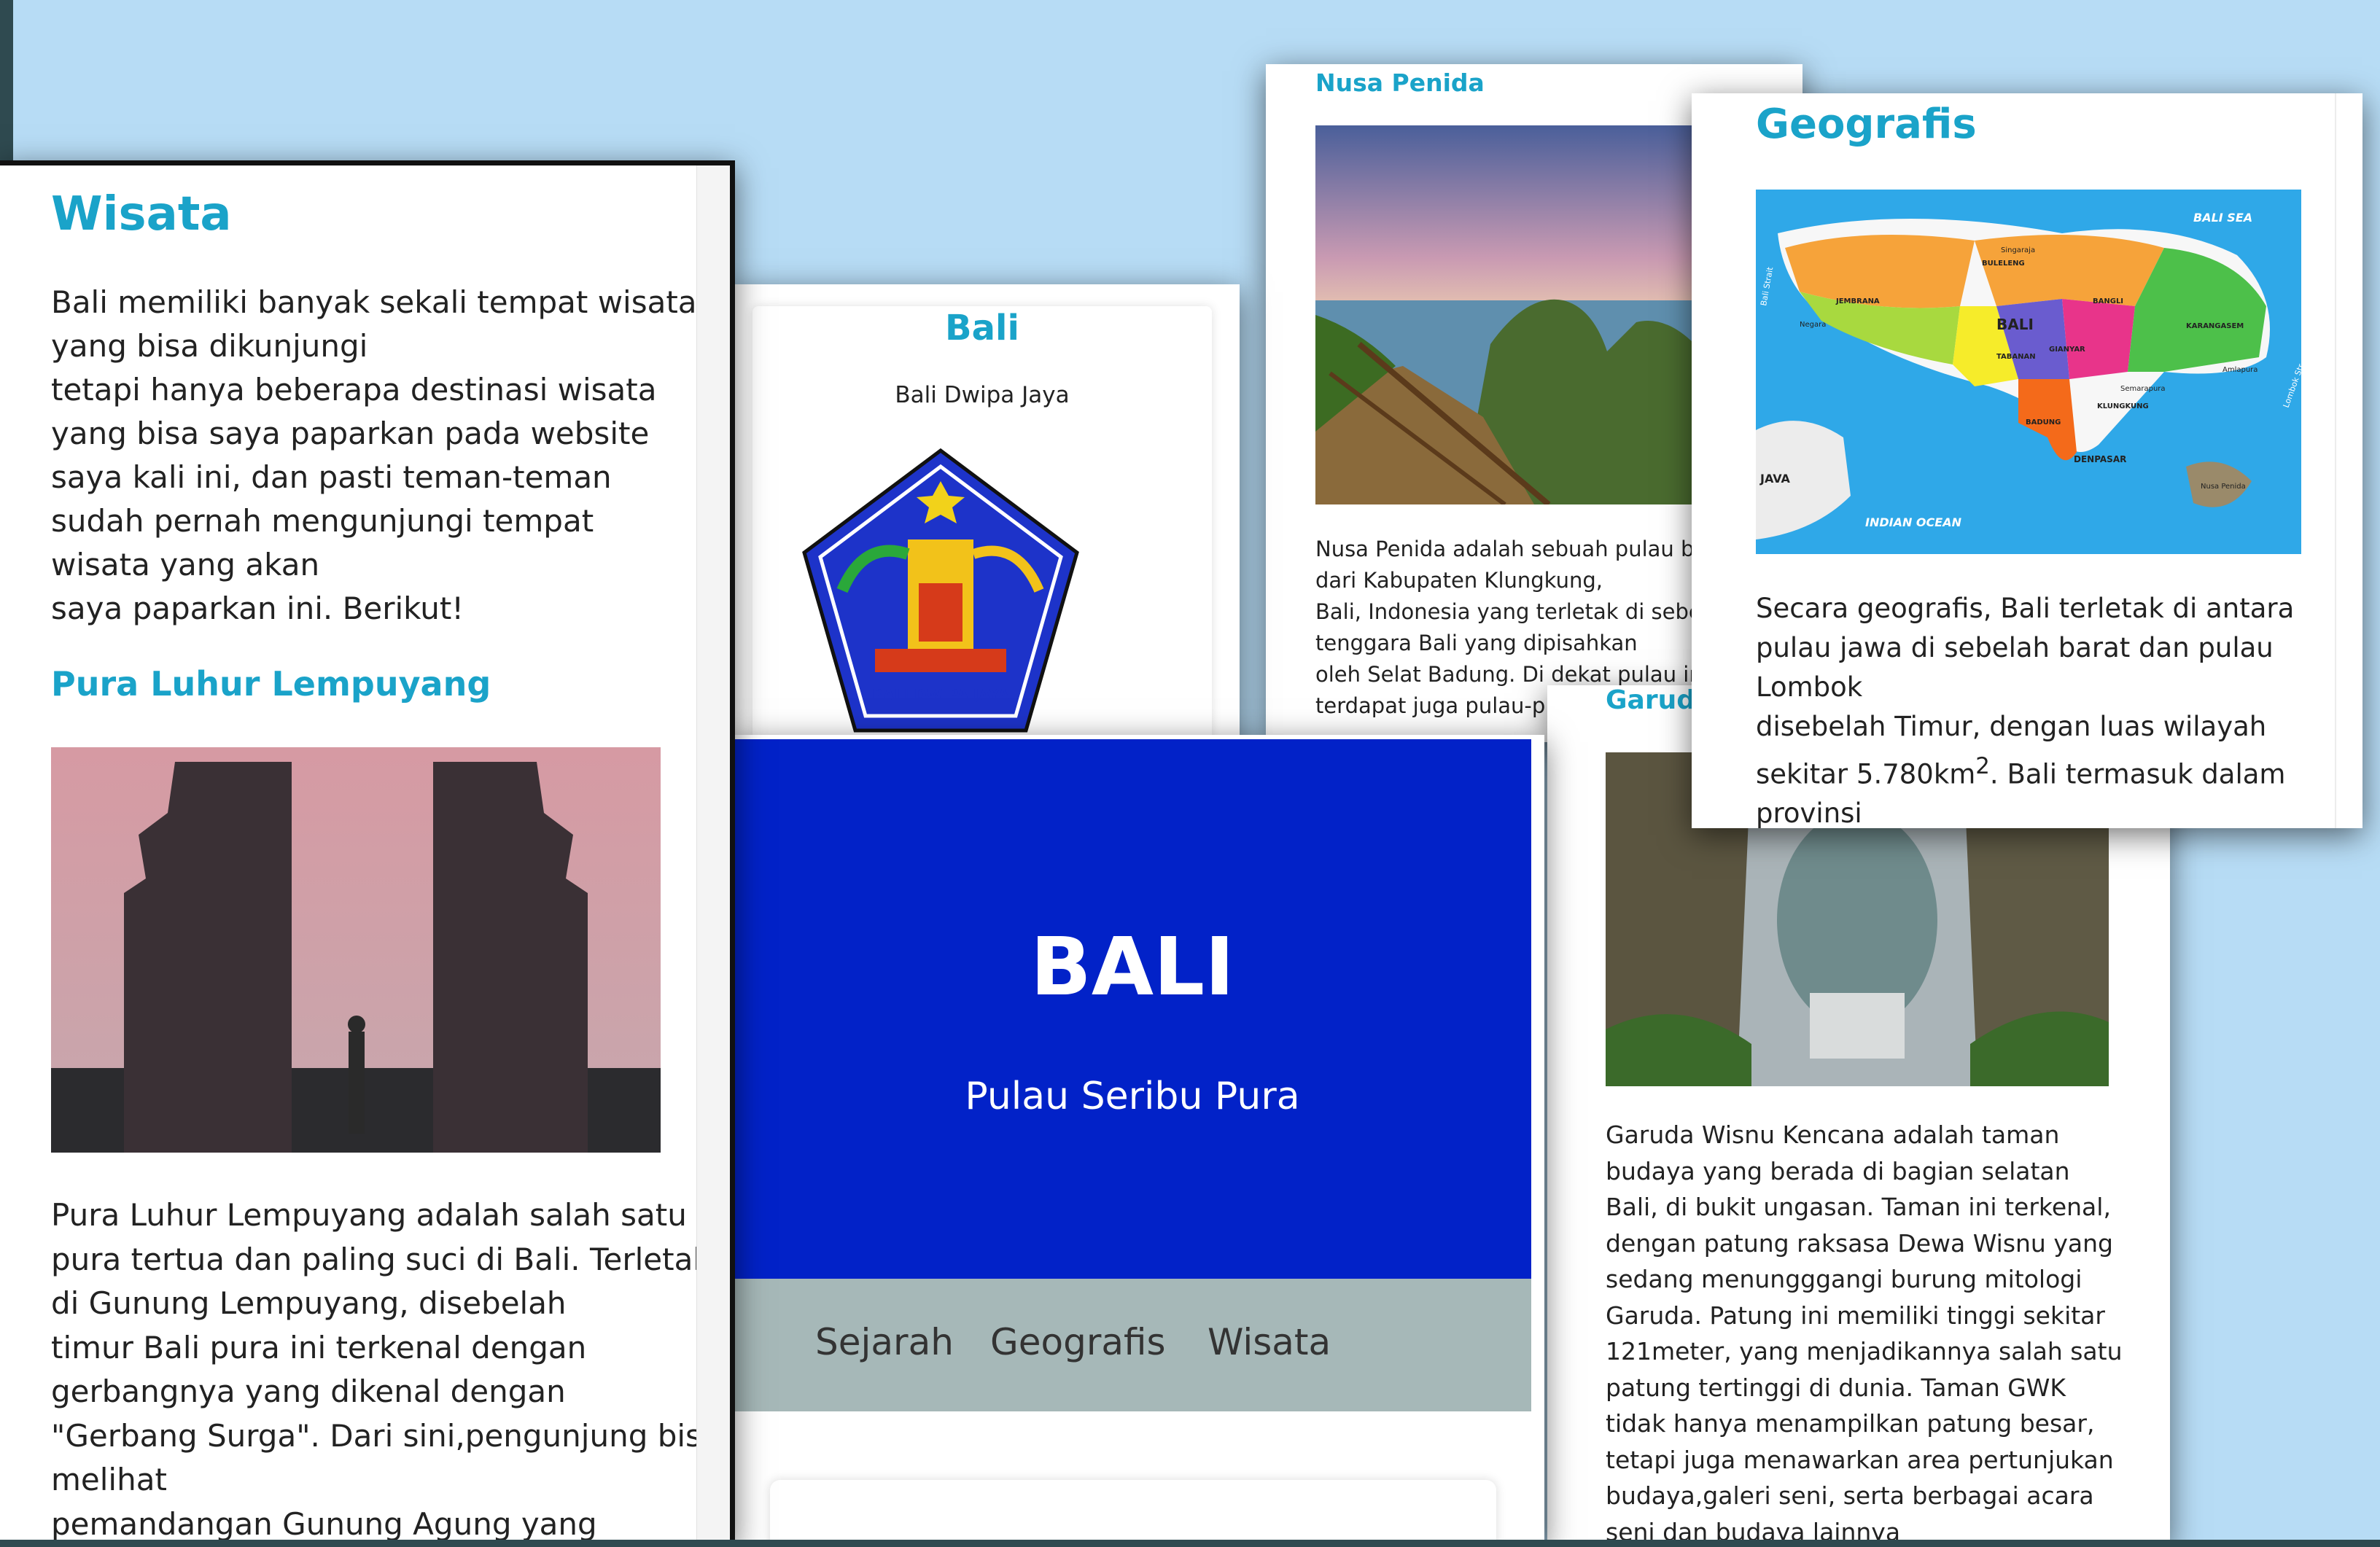  What do you see at coordinates (2016, 357) in the screenshot?
I see `map-label-tabanan: TABANAN` at bounding box center [2016, 357].